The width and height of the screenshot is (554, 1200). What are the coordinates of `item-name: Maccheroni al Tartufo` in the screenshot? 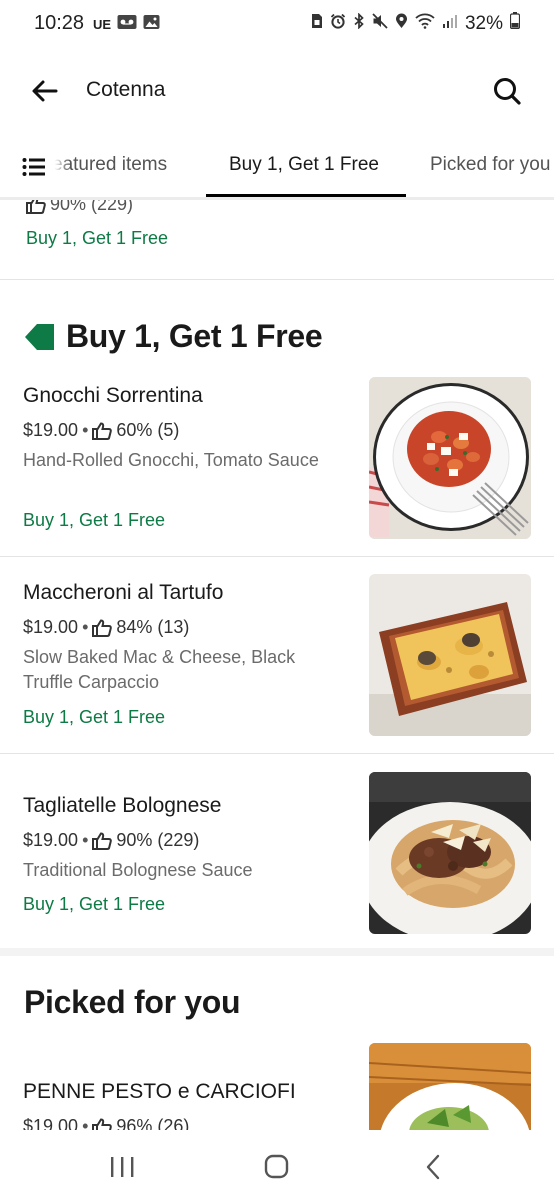 It's located at (123, 592).